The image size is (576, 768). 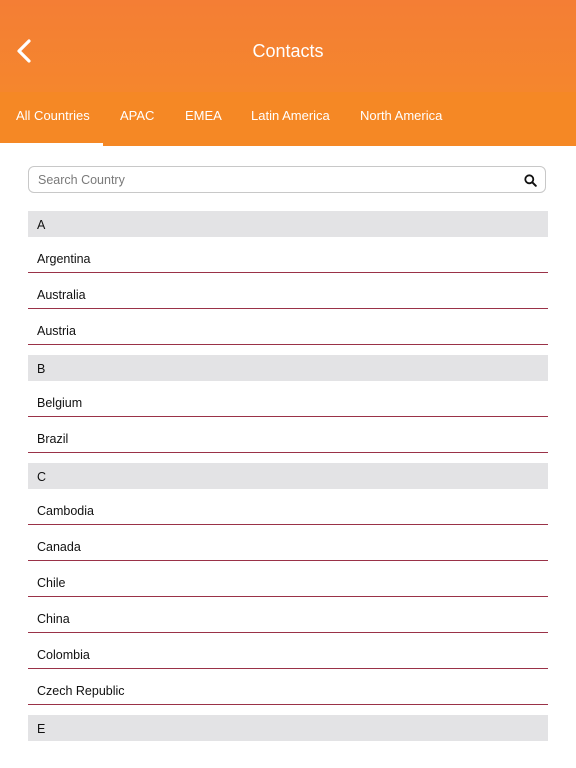 I want to click on header-bar: Contacts, so click(x=288, y=46).